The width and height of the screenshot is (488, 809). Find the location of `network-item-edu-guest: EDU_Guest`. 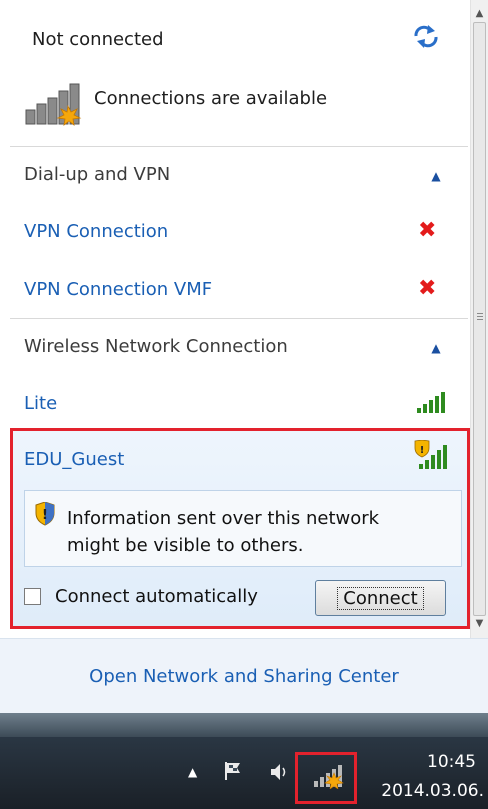

network-item-edu-guest: EDU_Guest is located at coordinates (74, 459).